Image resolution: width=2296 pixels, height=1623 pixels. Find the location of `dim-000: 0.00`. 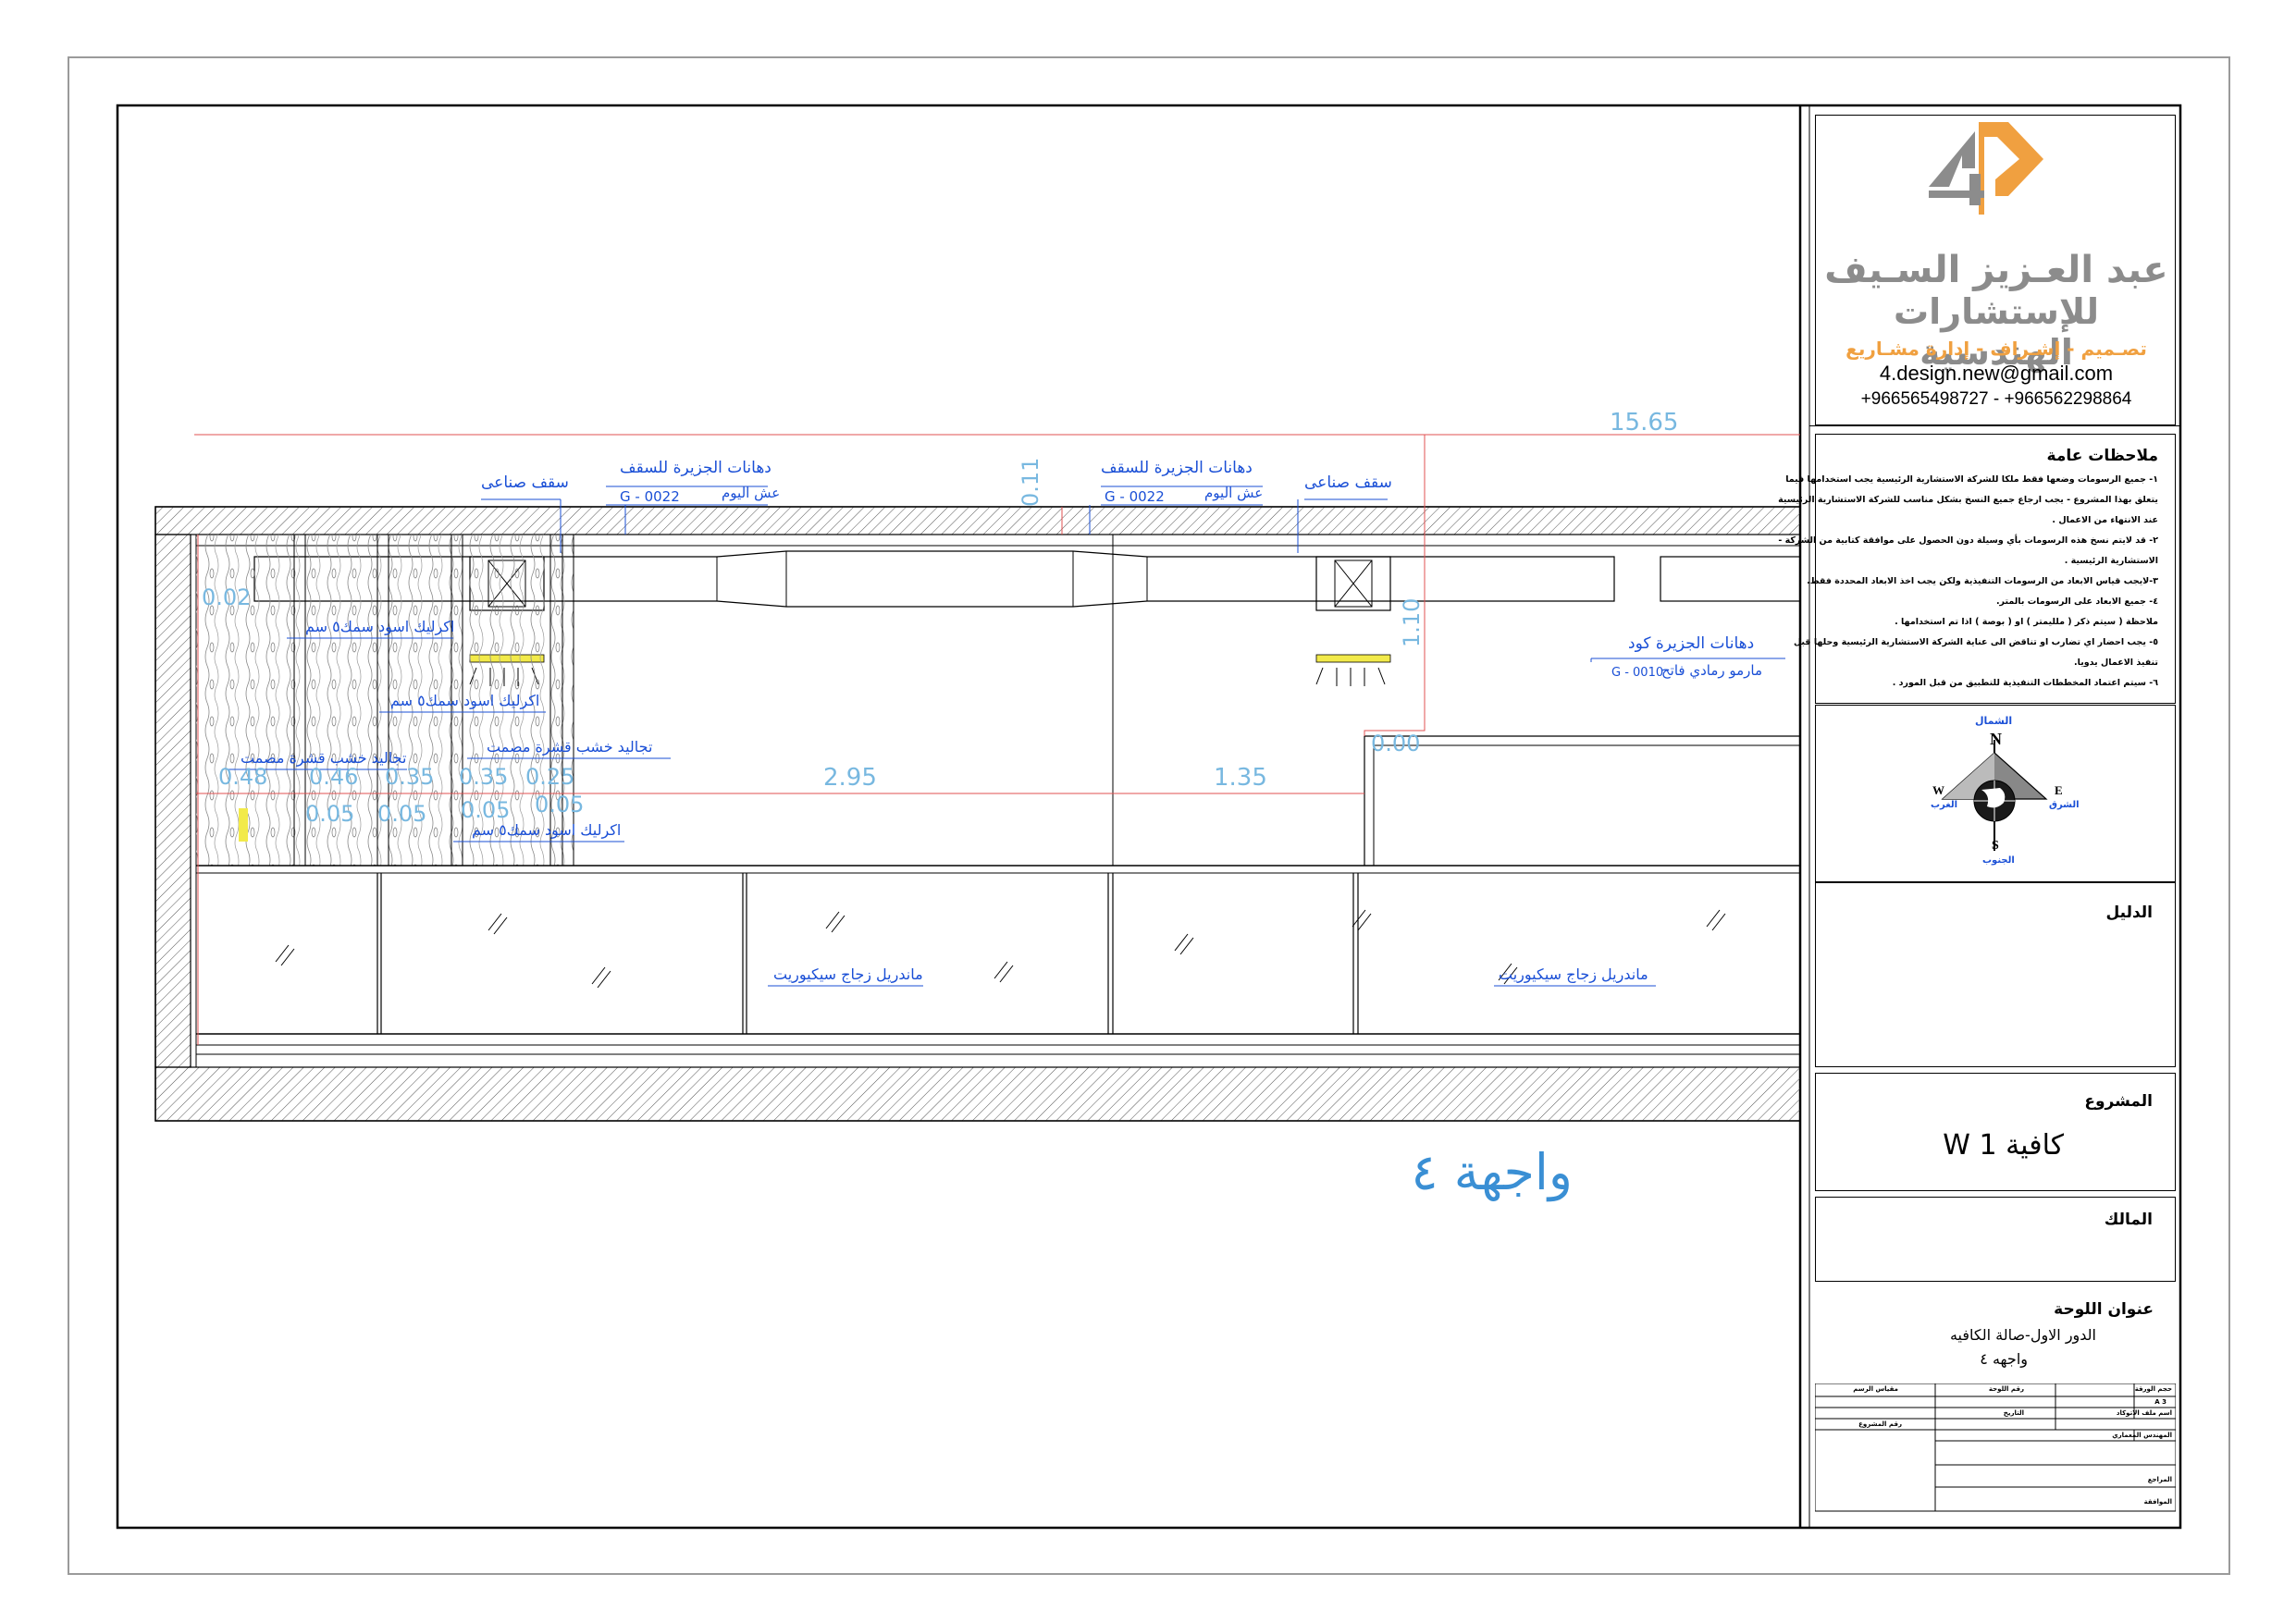

dim-000: 0.00 is located at coordinates (1396, 743).